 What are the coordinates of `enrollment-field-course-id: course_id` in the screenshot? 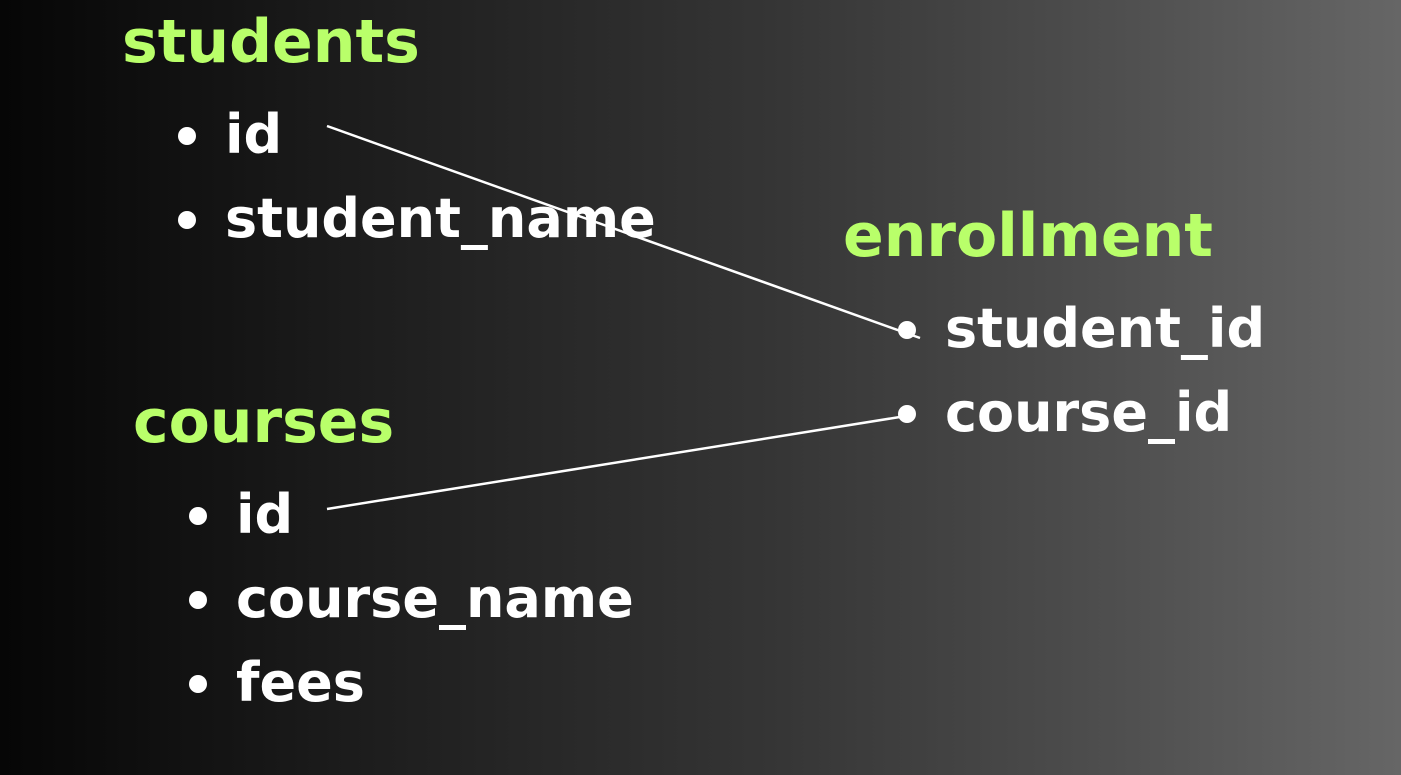 It's located at (1089, 412).